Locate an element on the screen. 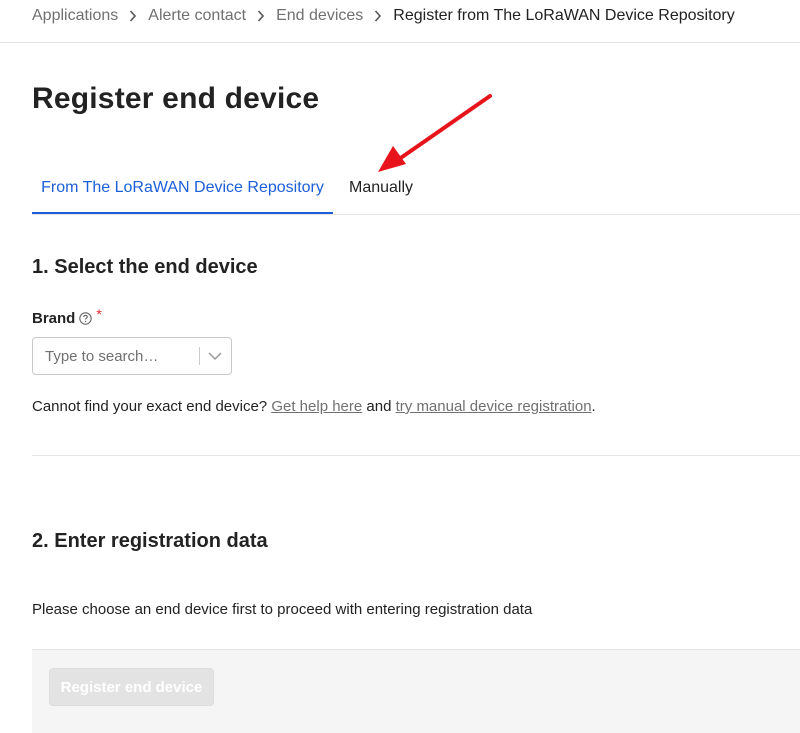 The width and height of the screenshot is (800, 733). section-divider is located at coordinates (416, 455).